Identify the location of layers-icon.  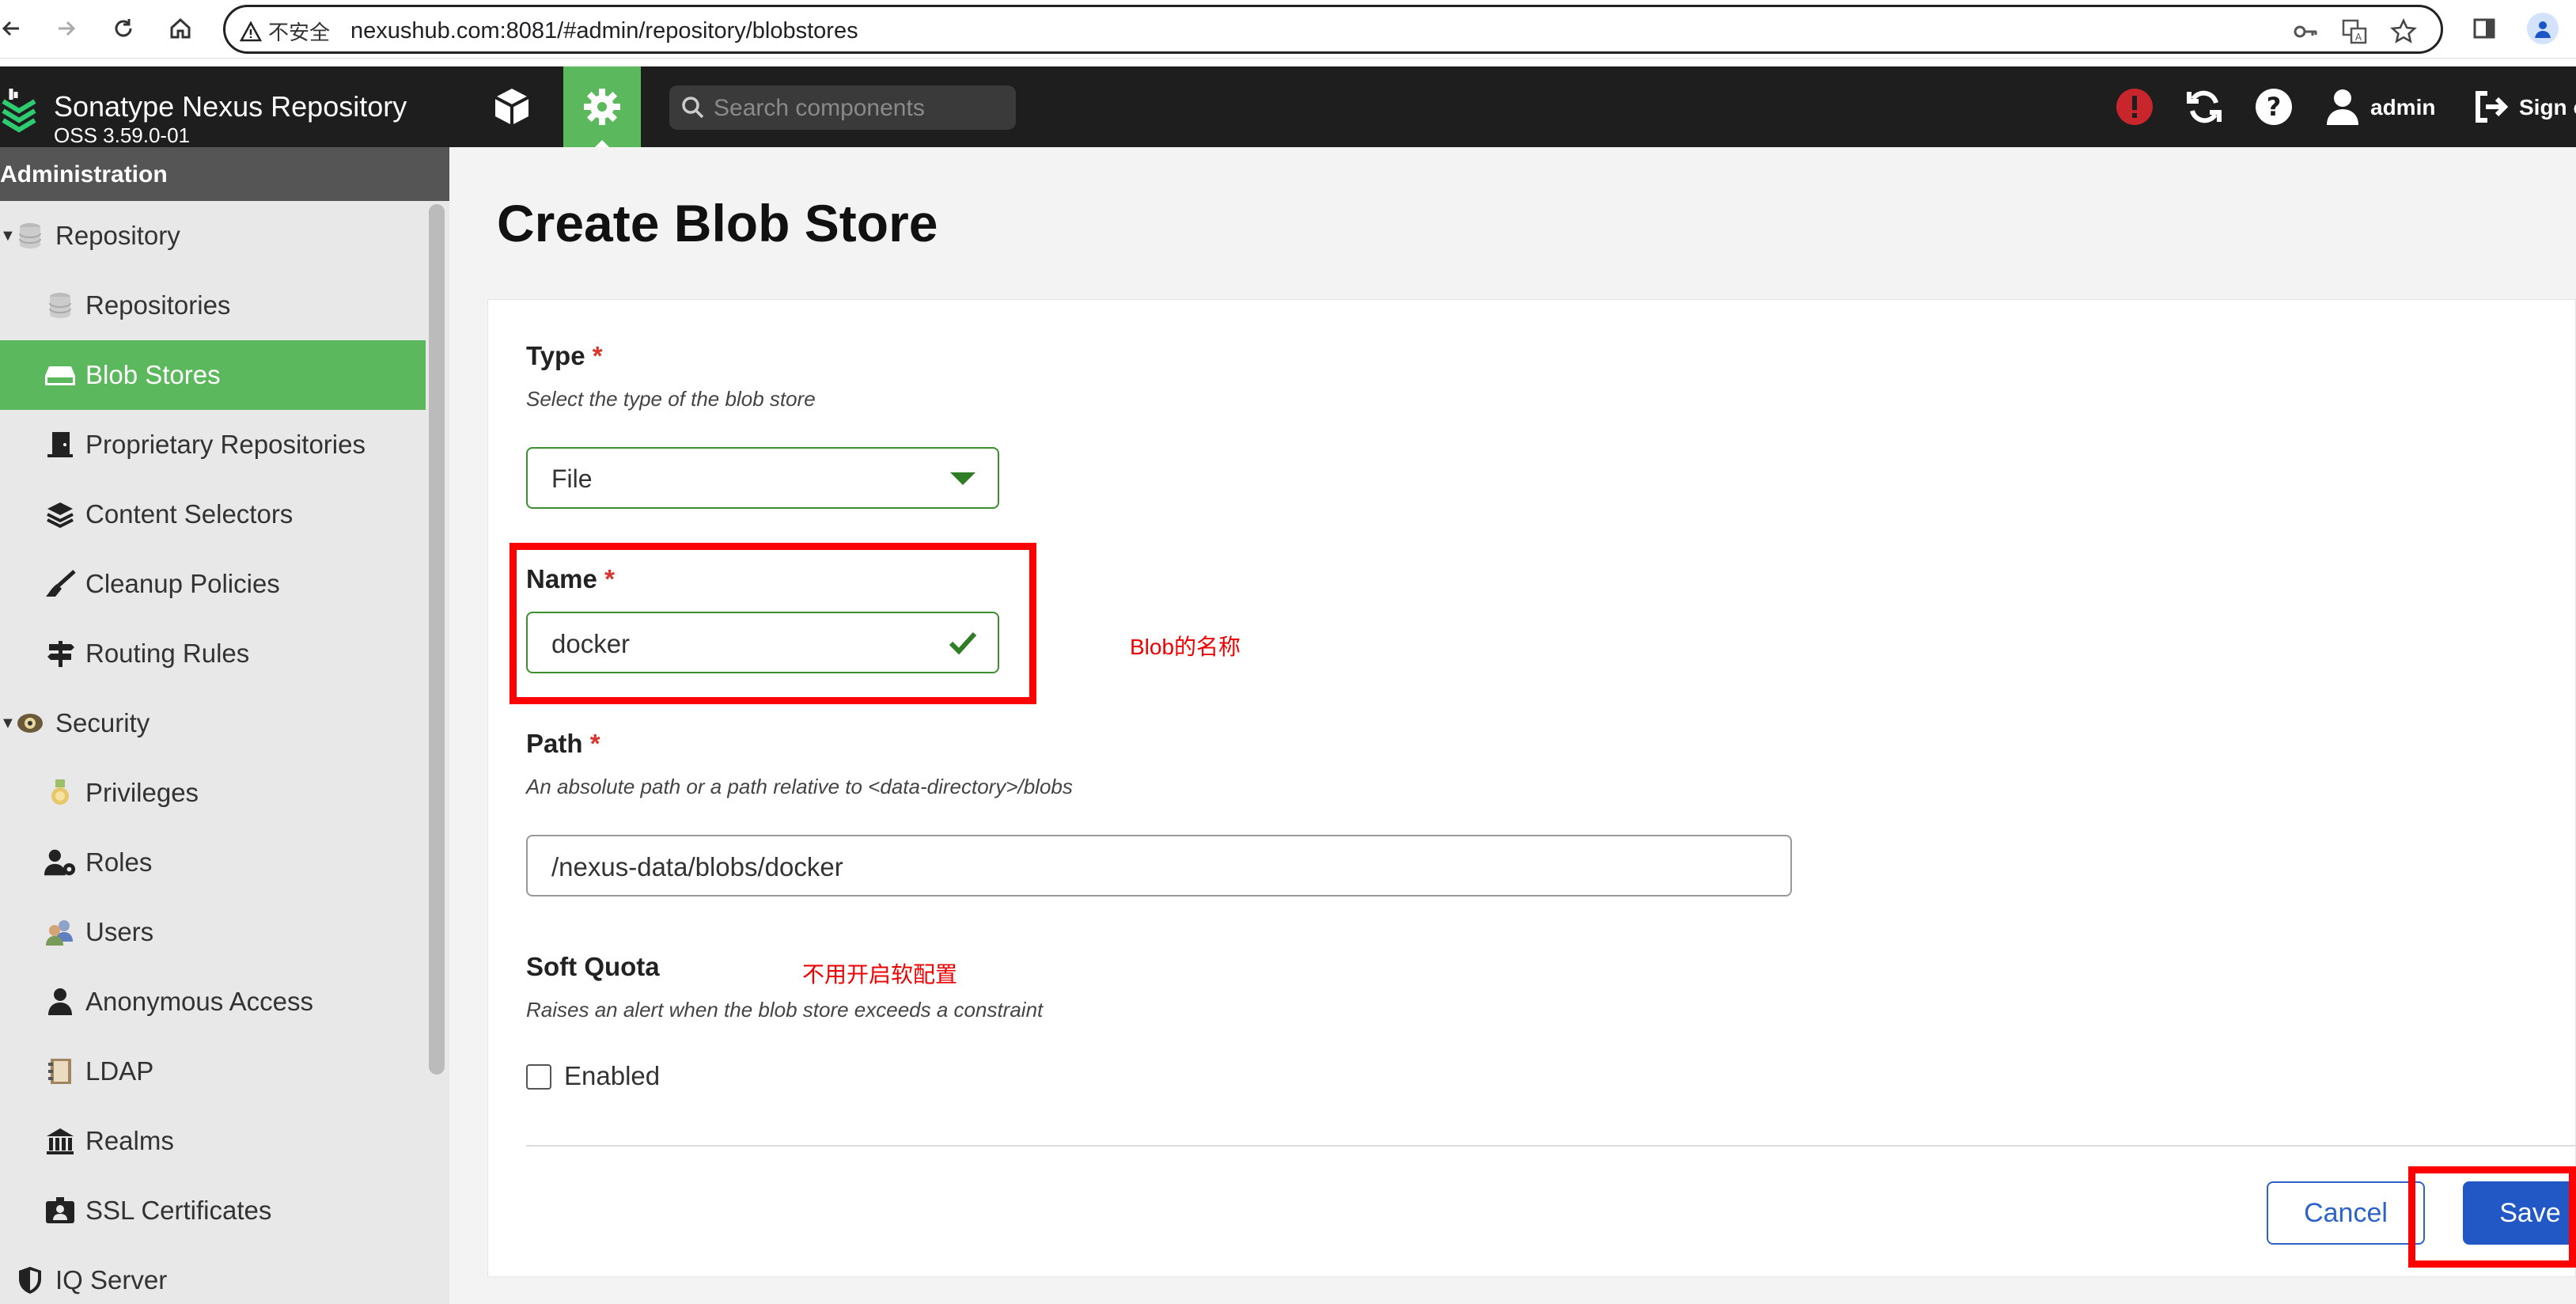
(60, 514).